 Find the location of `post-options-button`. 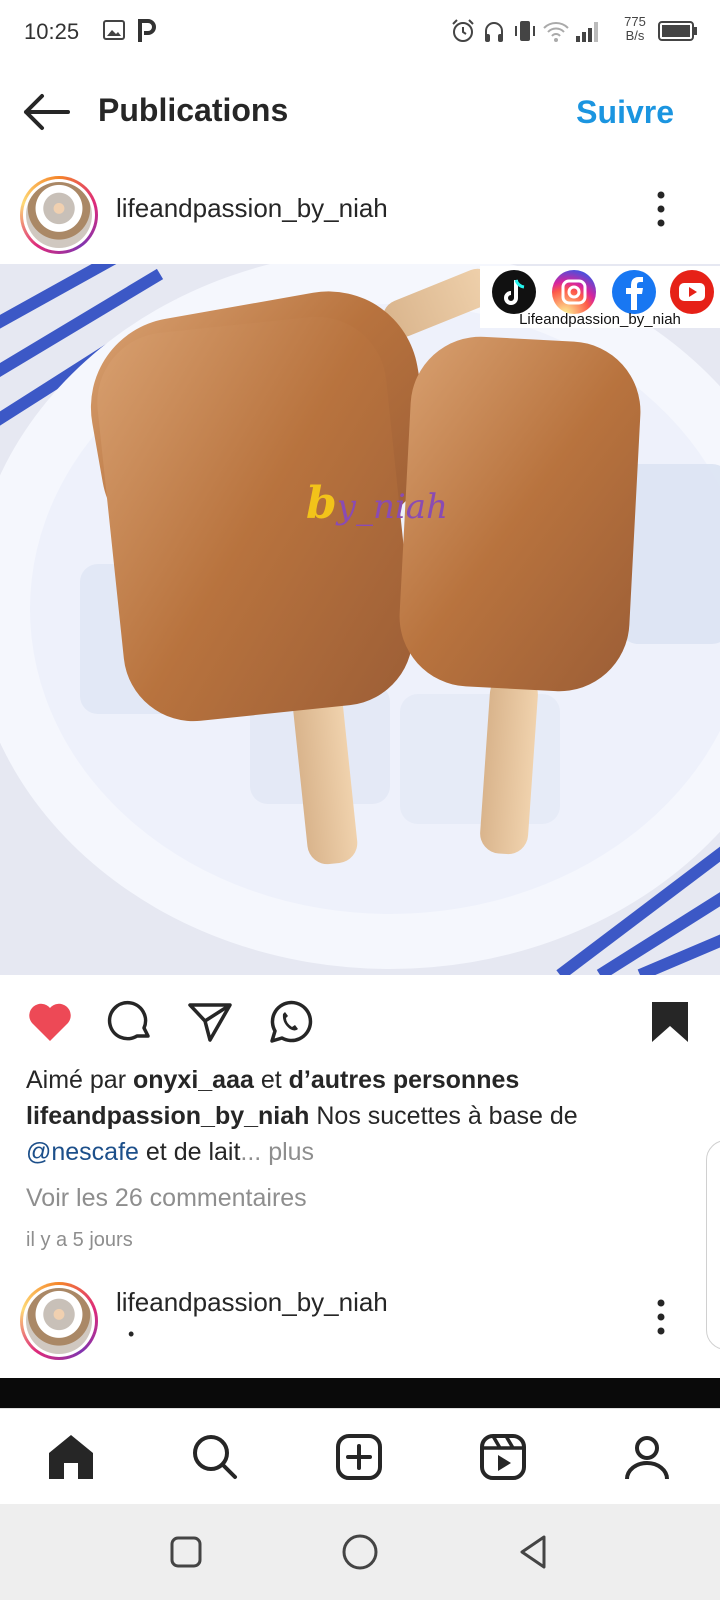

post-options-button is located at coordinates (661, 209).